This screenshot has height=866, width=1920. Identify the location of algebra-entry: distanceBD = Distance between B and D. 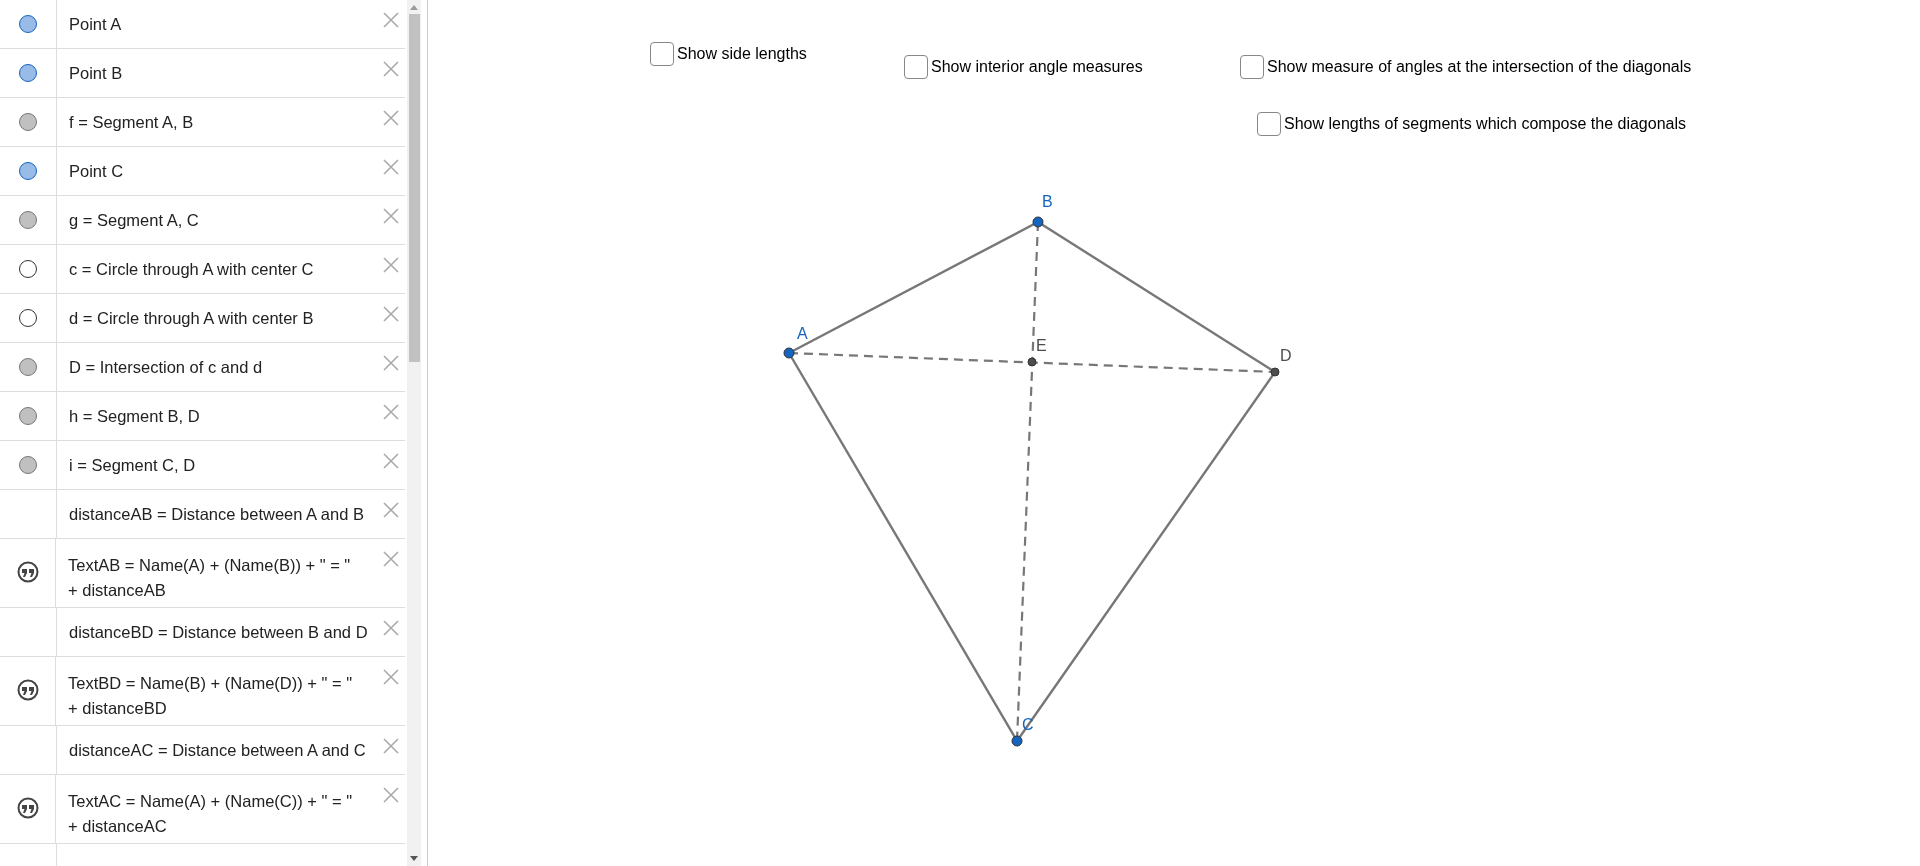
(218, 632).